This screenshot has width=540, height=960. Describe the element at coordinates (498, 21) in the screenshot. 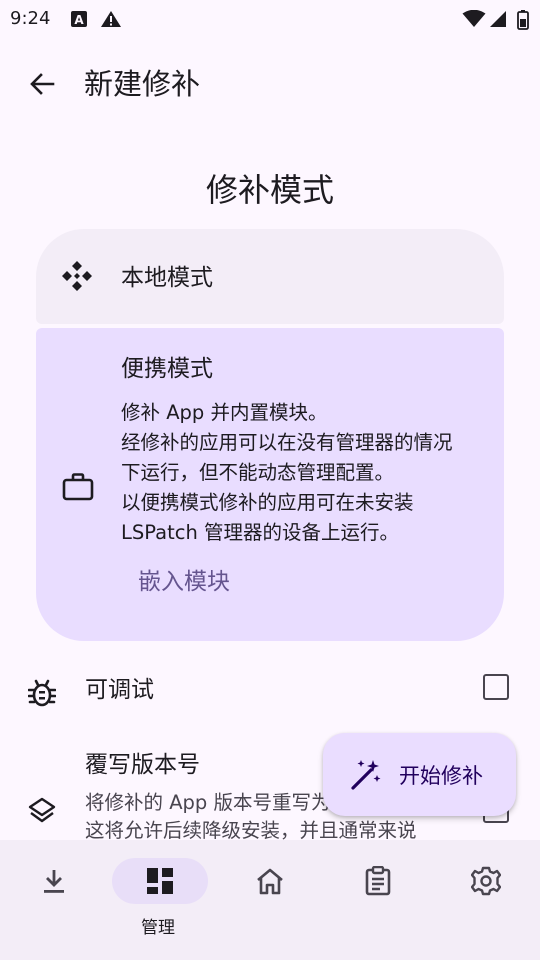

I see `cell-signal-icon` at that location.